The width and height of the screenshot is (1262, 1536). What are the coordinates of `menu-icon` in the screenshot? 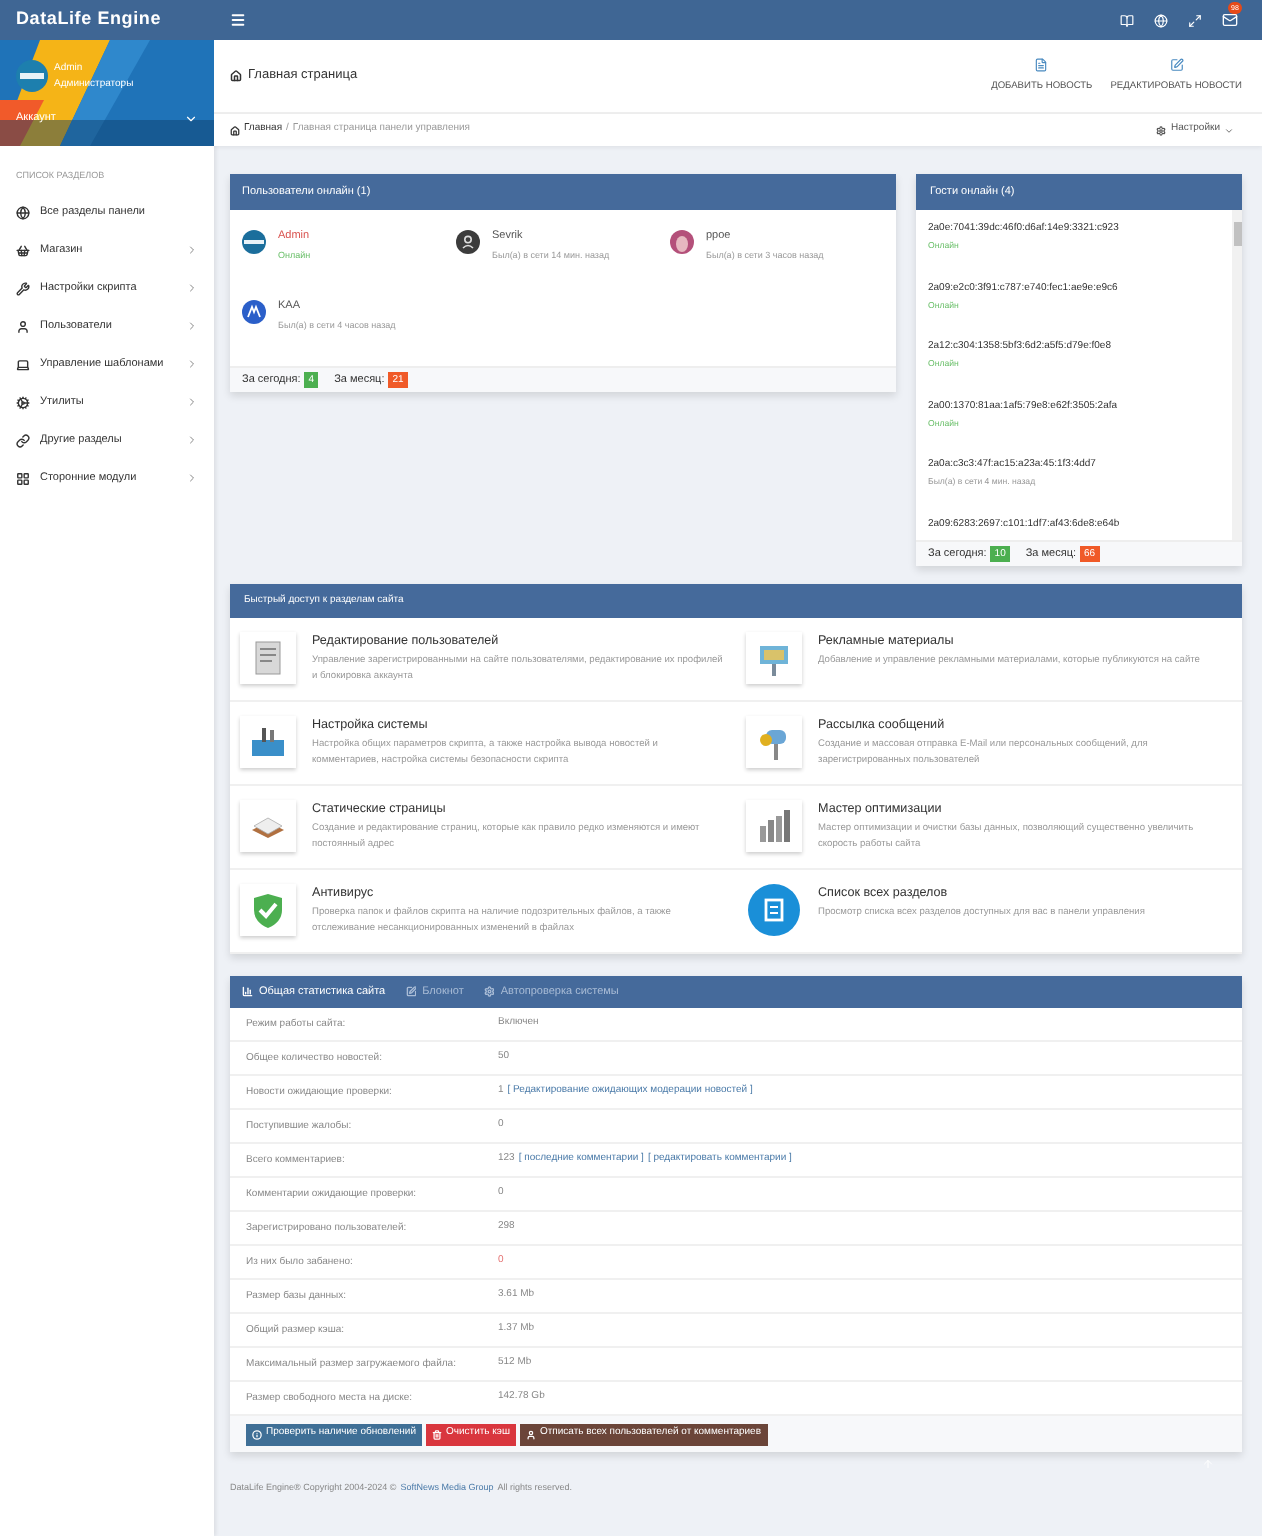 It's located at (238, 20).